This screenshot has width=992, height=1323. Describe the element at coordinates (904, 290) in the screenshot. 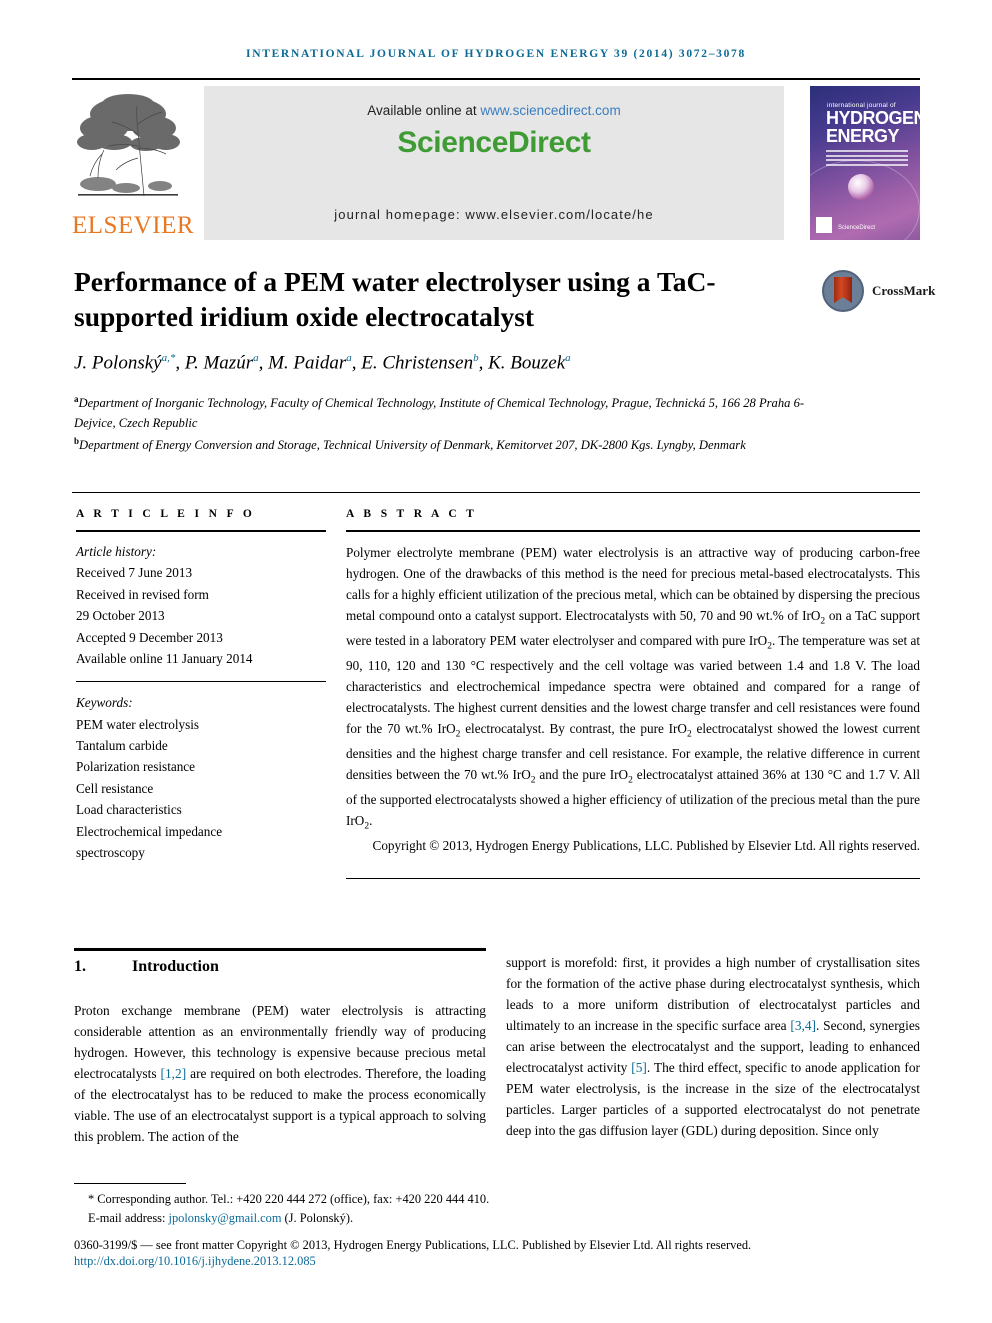

I see `crossmark-label: CrossMark` at that location.